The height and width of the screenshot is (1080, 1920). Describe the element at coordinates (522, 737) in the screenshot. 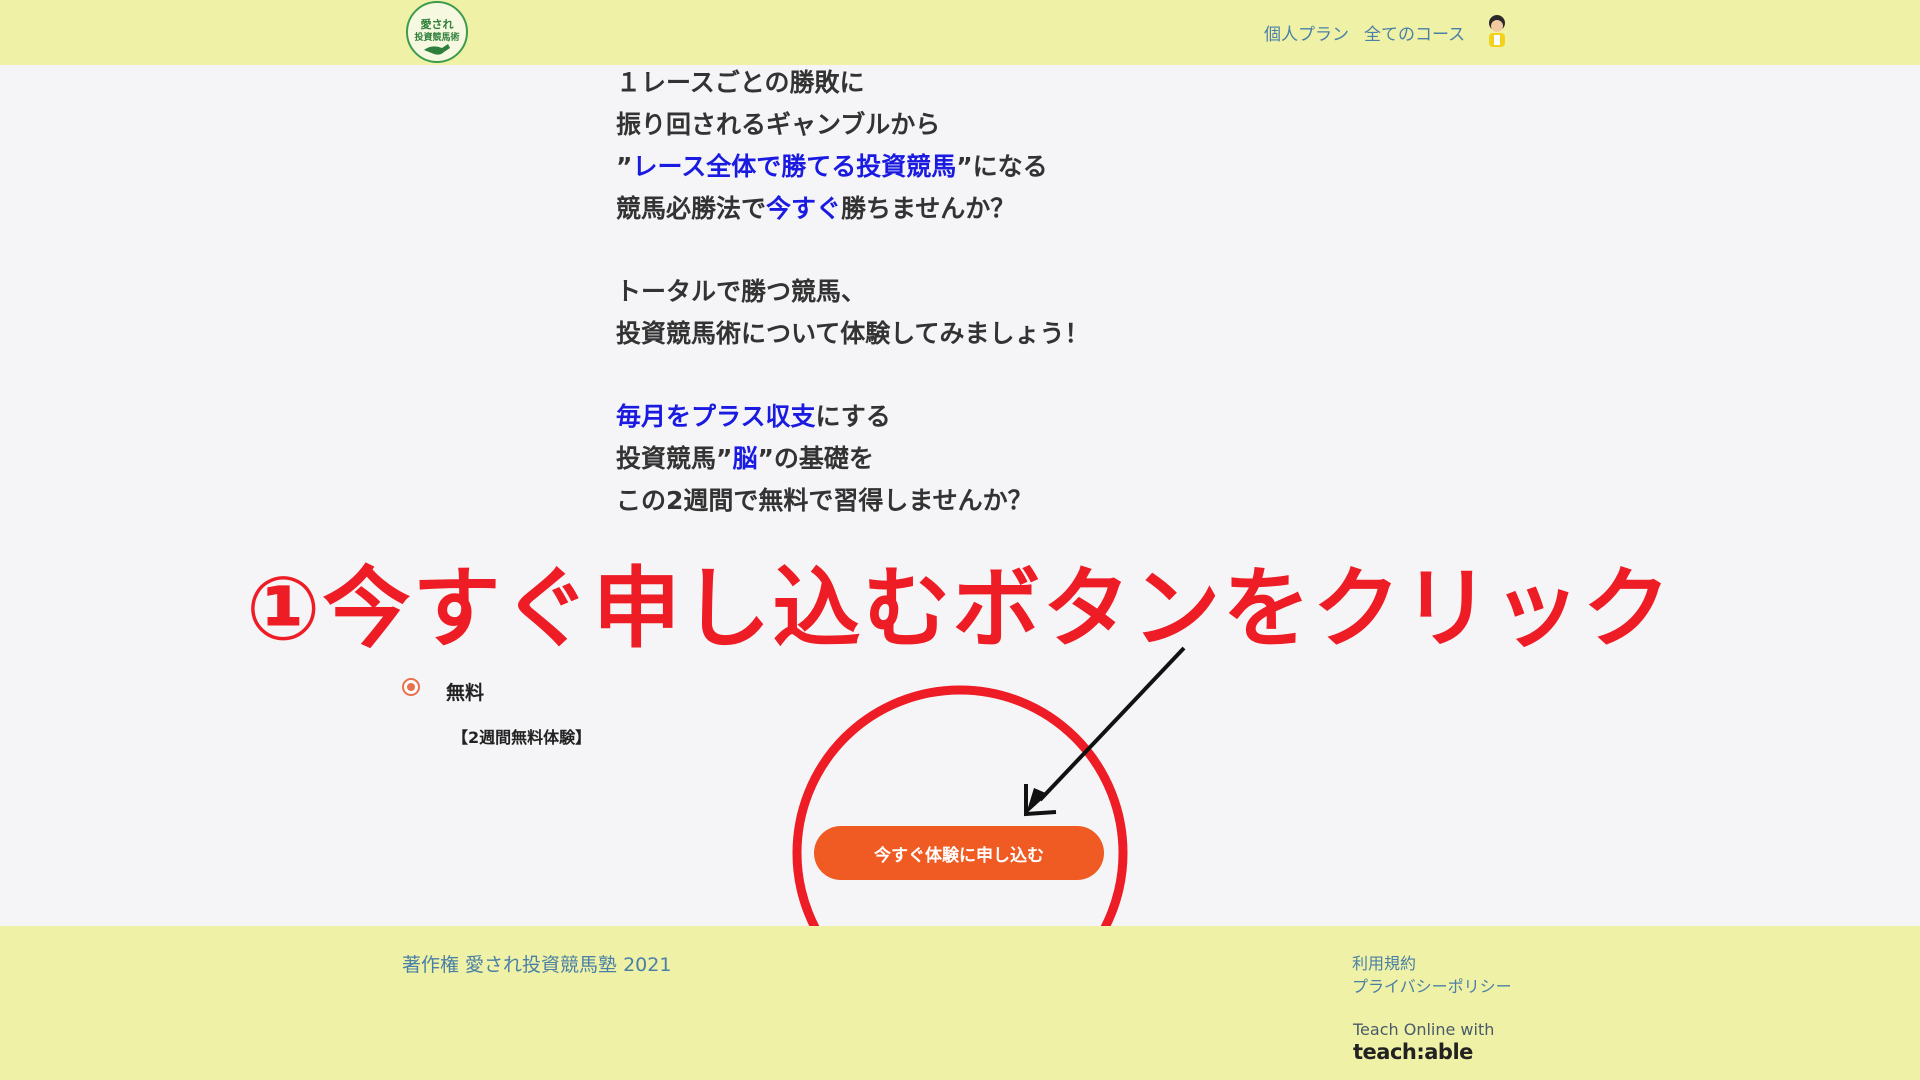

I see `plan-sublabel: 【2週間無料体験】` at that location.